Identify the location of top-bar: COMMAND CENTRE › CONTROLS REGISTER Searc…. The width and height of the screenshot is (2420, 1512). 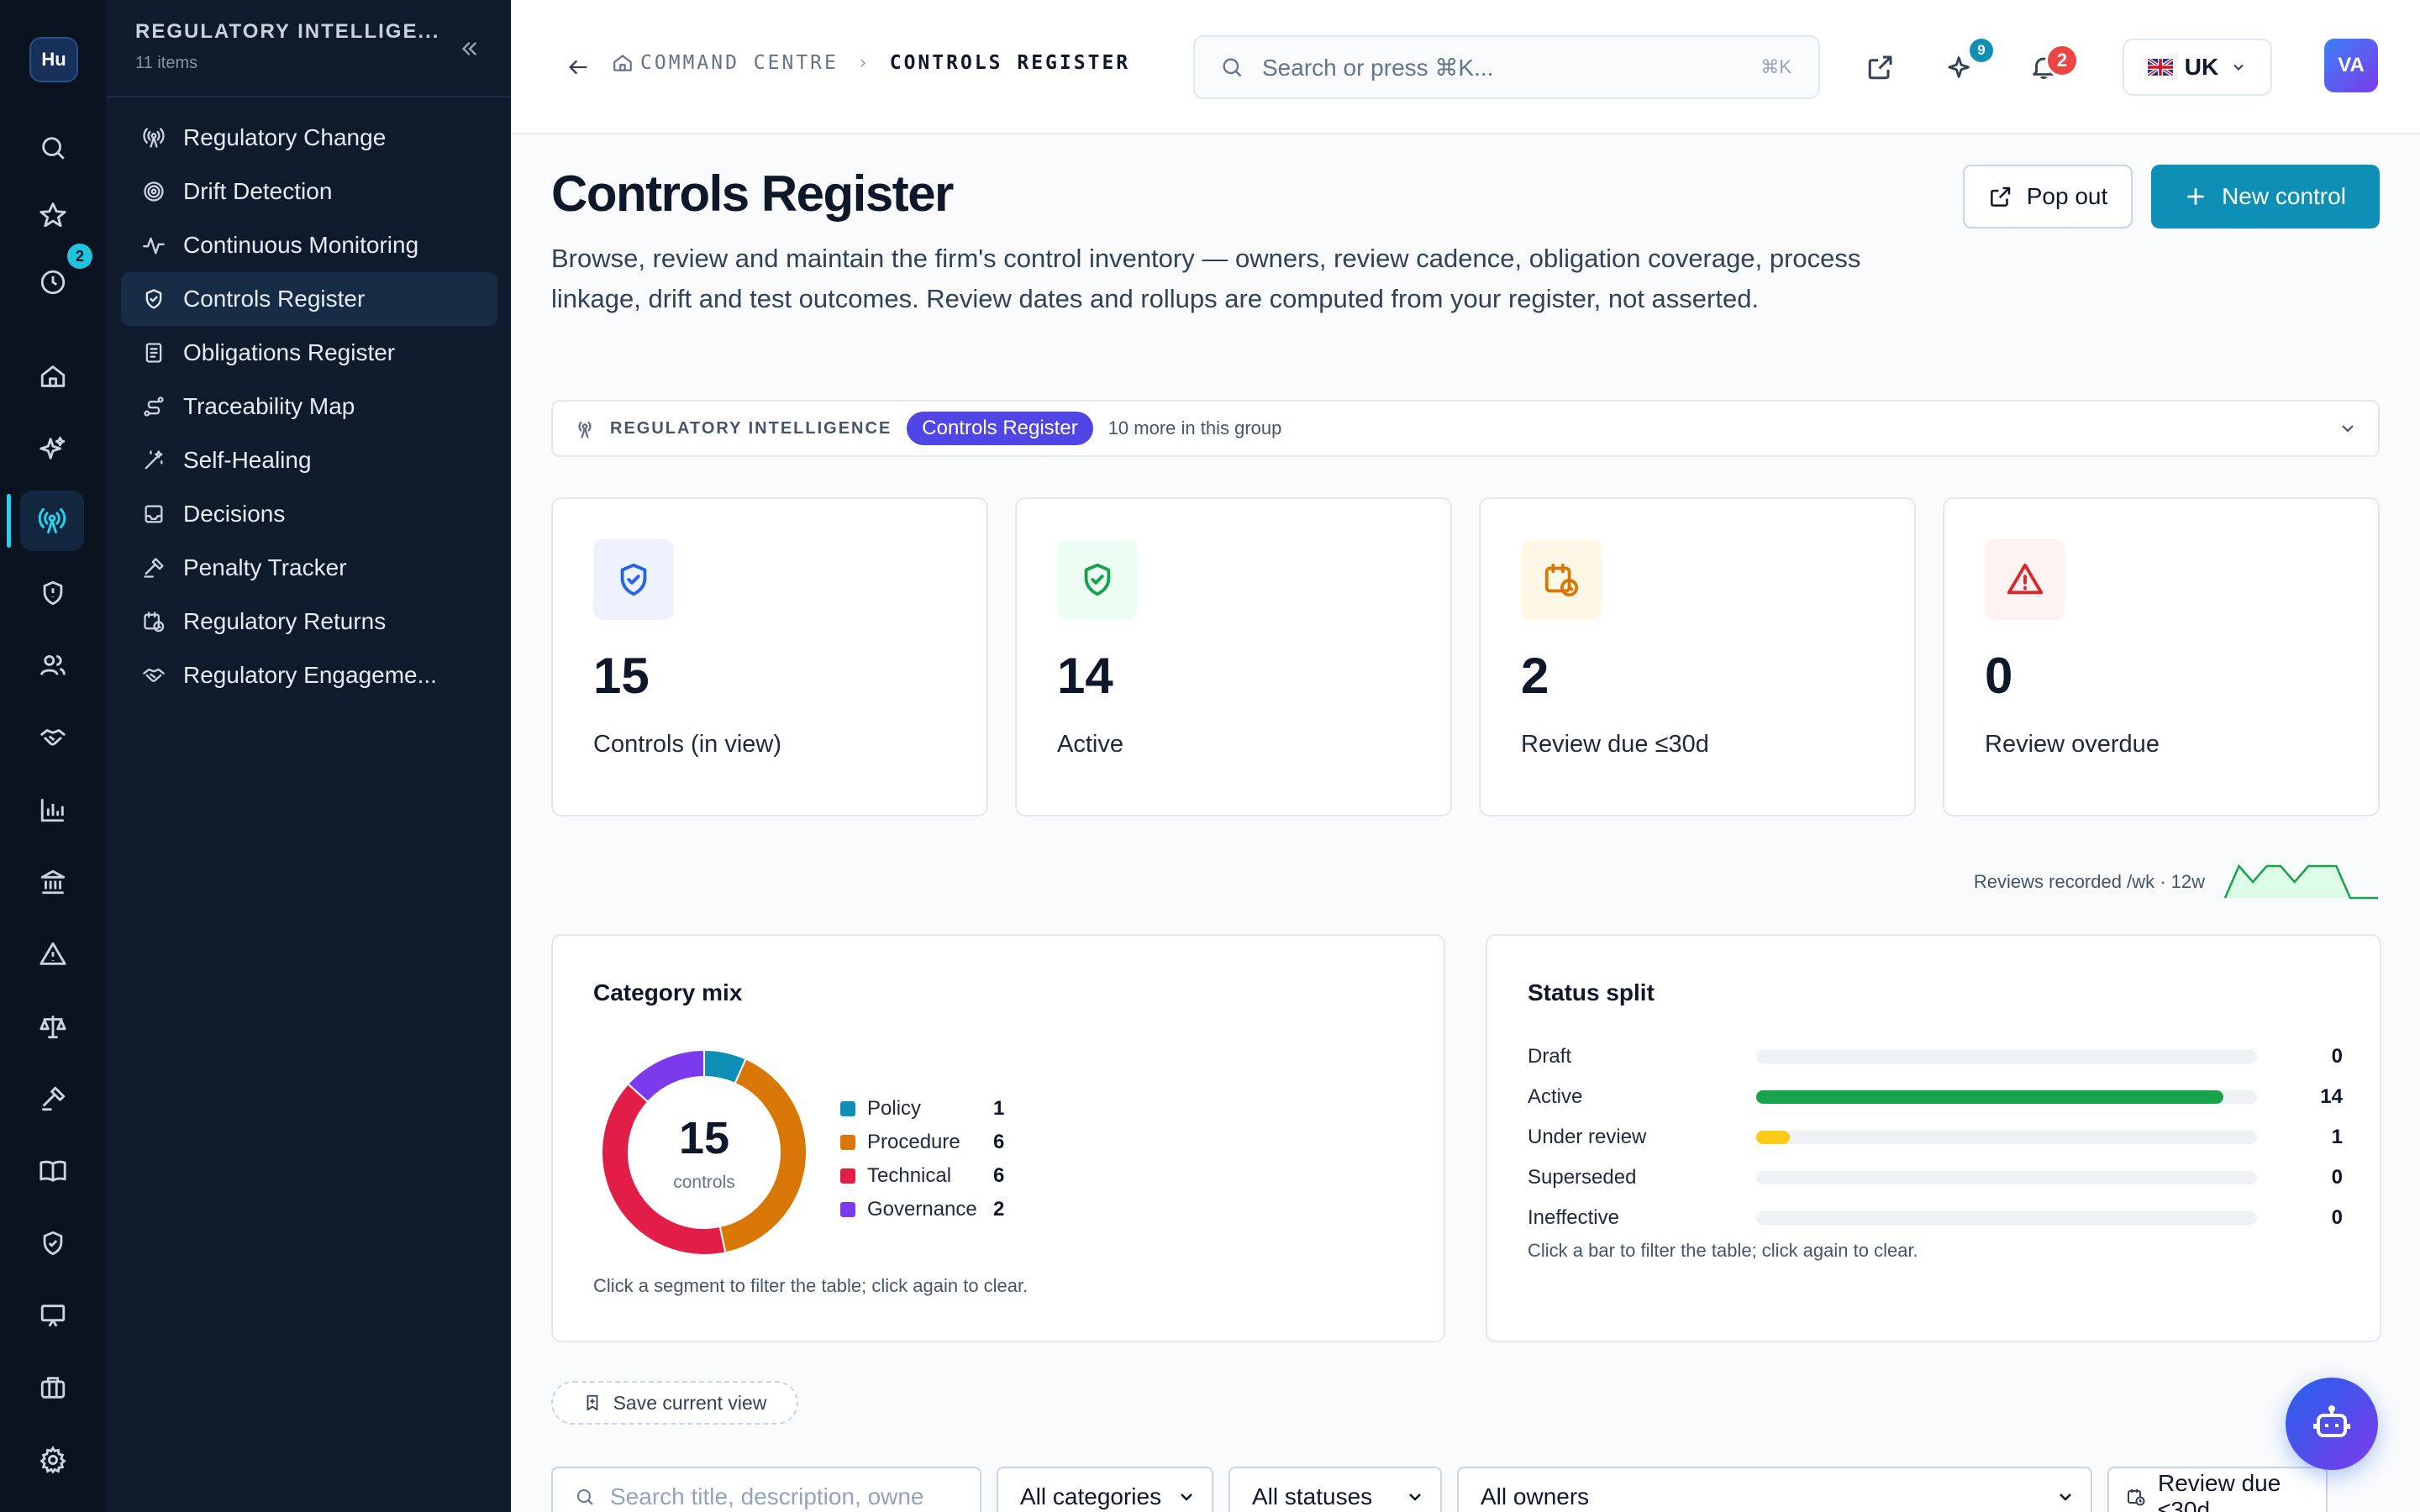
(1466, 67).